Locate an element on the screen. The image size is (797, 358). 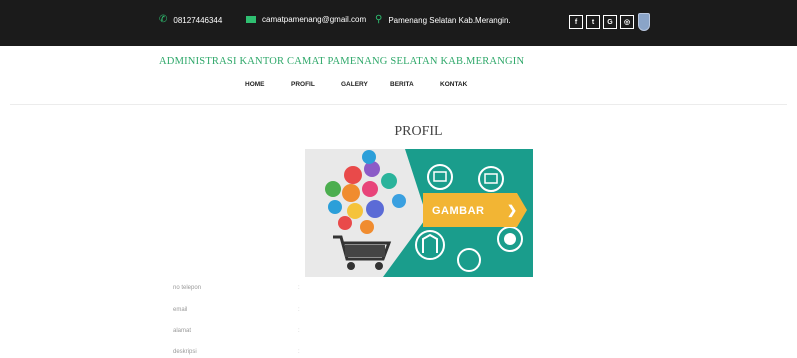
phone-text: 08127446344 is located at coordinates (198, 20).